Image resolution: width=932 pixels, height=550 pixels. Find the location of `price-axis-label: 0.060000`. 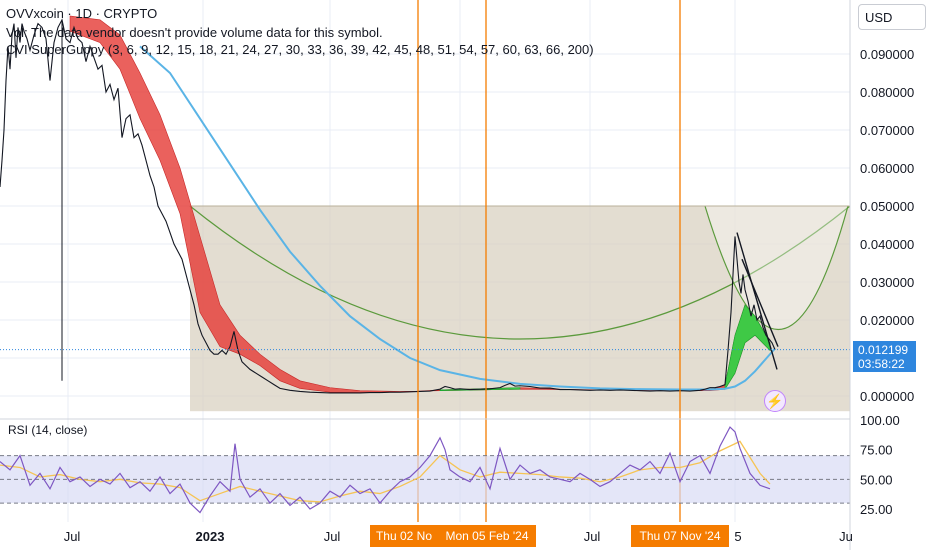

price-axis-label: 0.060000 is located at coordinates (887, 168).